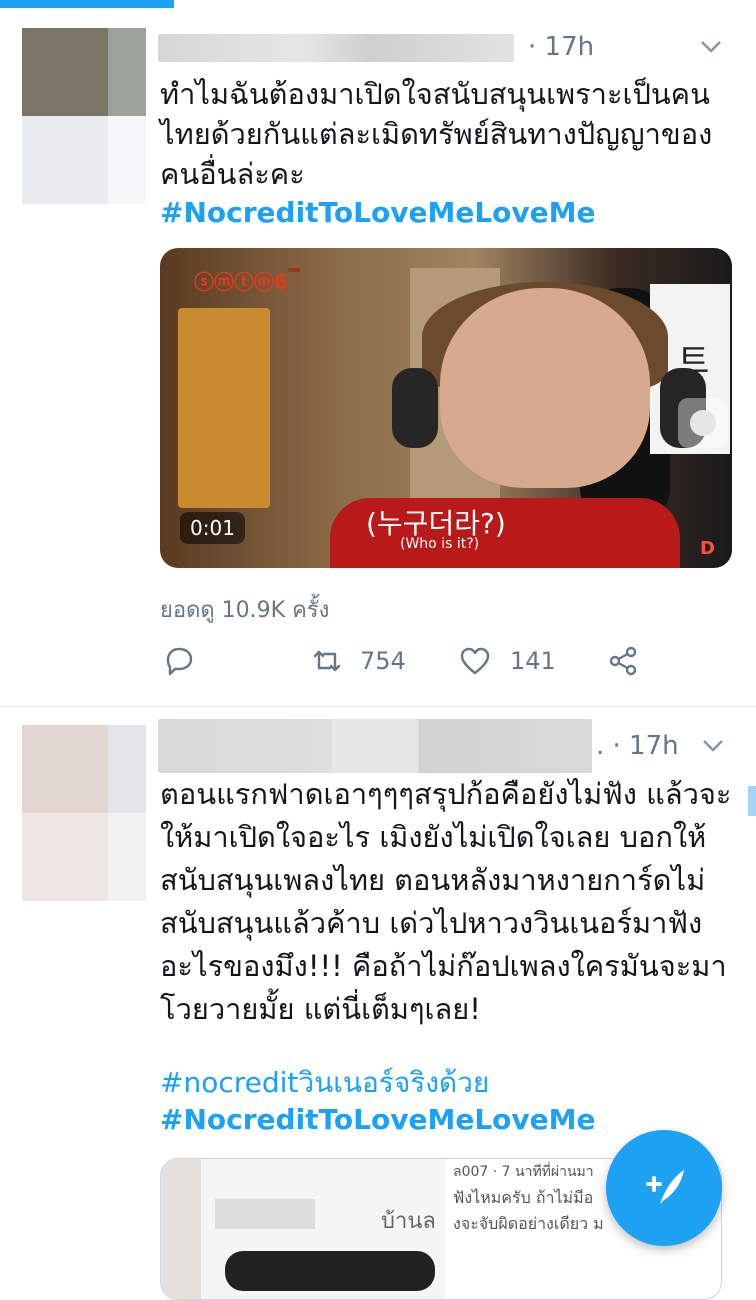  I want to click on scrollbar-thumb, so click(752, 801).